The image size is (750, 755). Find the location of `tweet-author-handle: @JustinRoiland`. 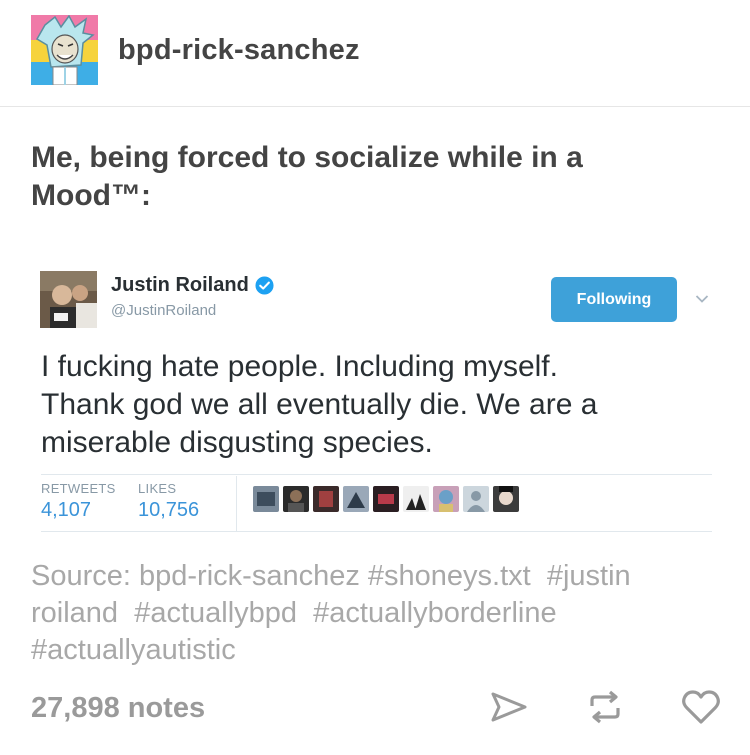

tweet-author-handle: @JustinRoiland is located at coordinates (164, 310).